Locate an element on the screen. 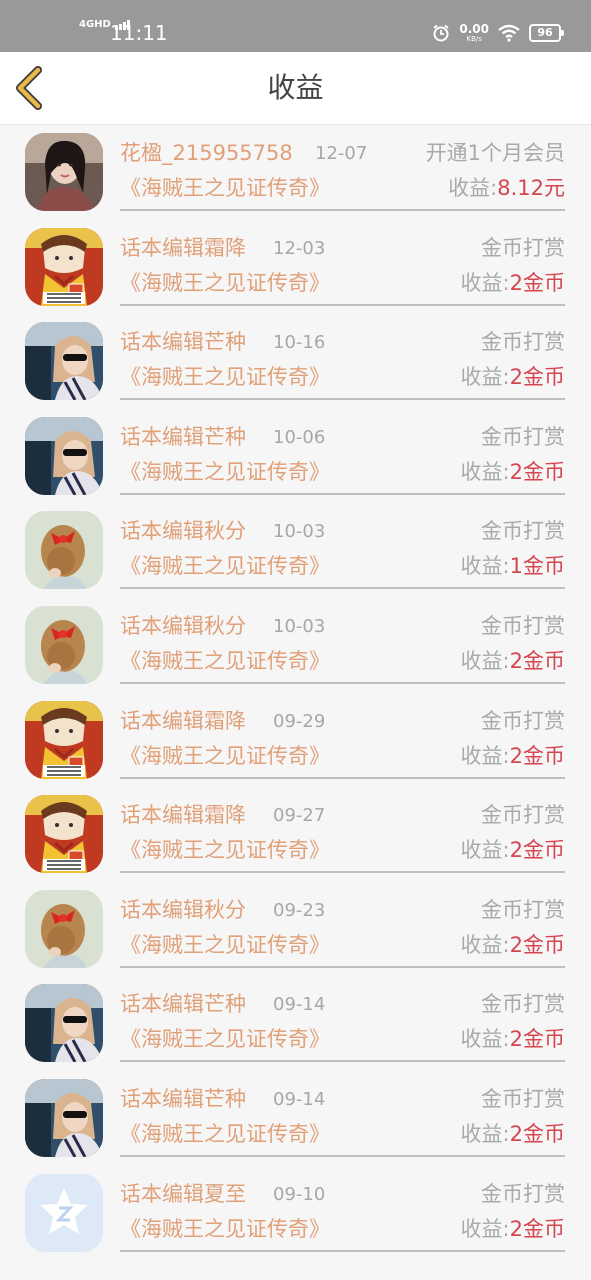 Image resolution: width=591 pixels, height=1280 pixels. list-item: 话本编辑芒种 10-06 金币打赏 《海贼王之见证传奇》 收益:2金币 is located at coordinates (295, 456).